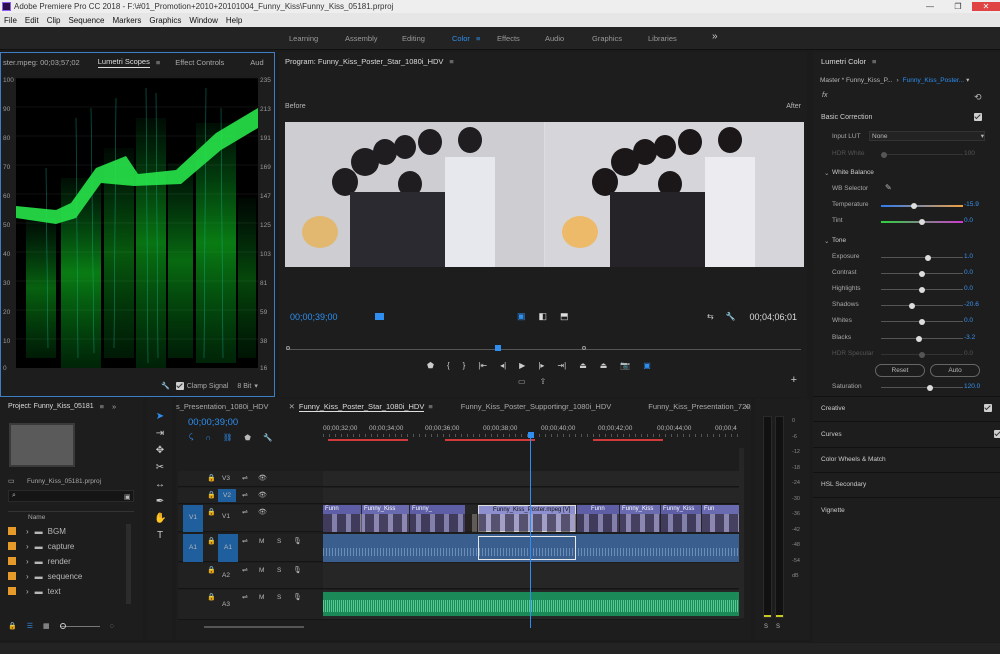 The height and width of the screenshot is (654, 1000). I want to click on contrast-slider, so click(922, 273).